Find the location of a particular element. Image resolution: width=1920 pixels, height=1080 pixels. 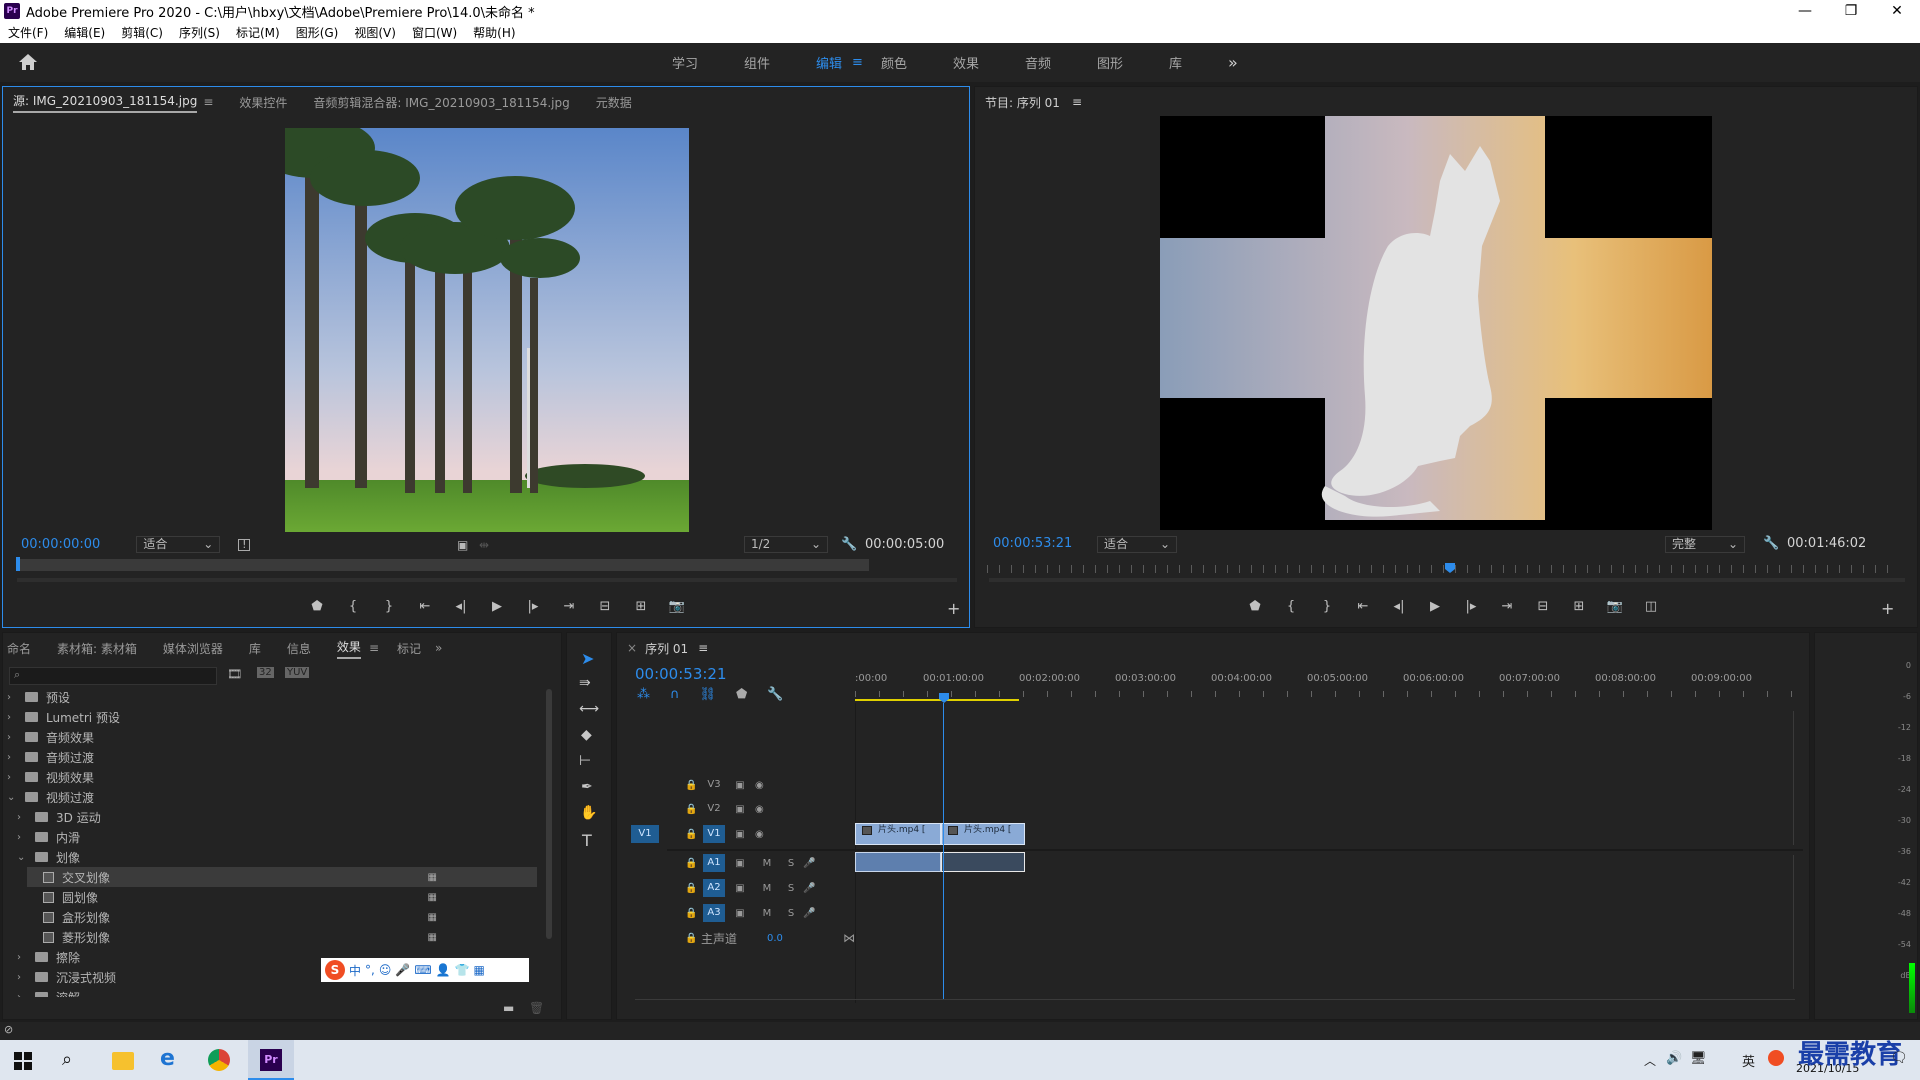

effects-tree-item: › 预设 is located at coordinates (272, 697).